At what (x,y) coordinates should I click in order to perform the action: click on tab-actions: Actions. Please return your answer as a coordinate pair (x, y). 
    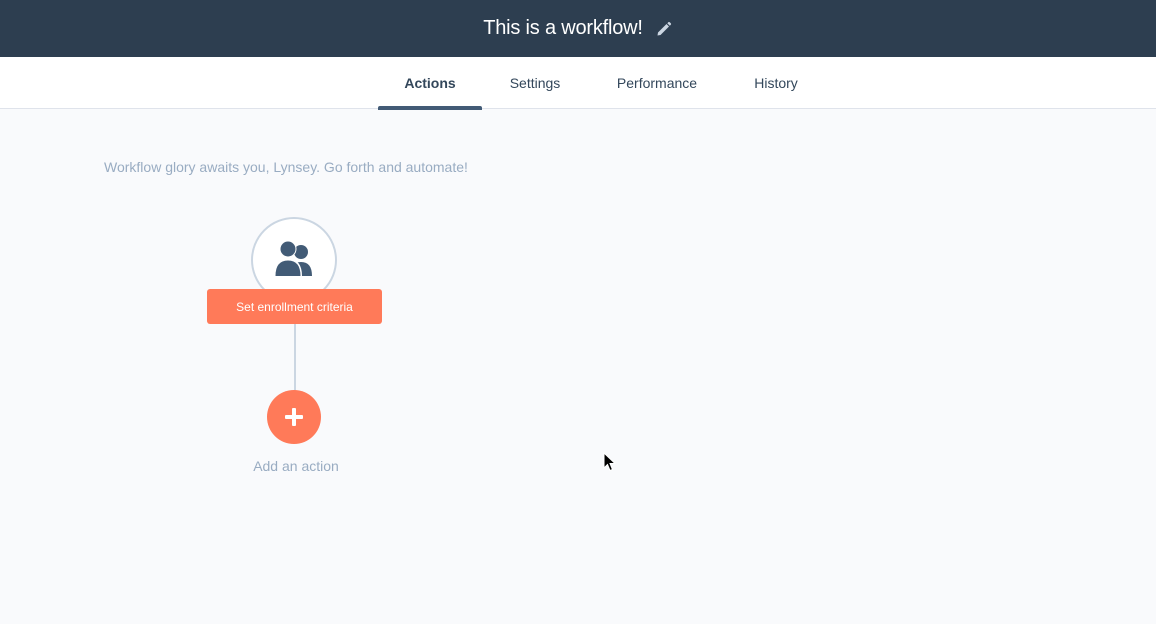
    Looking at the image, I should click on (430, 83).